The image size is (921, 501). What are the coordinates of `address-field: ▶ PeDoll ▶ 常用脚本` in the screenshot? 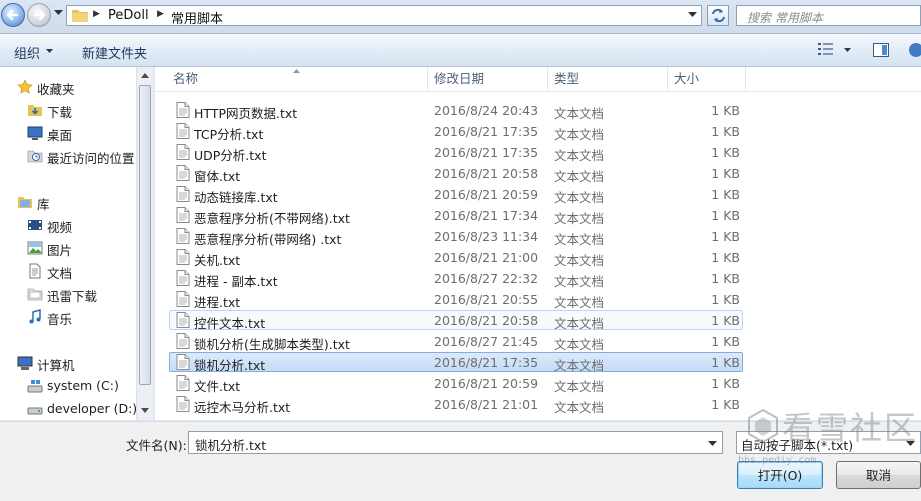 It's located at (384, 16).